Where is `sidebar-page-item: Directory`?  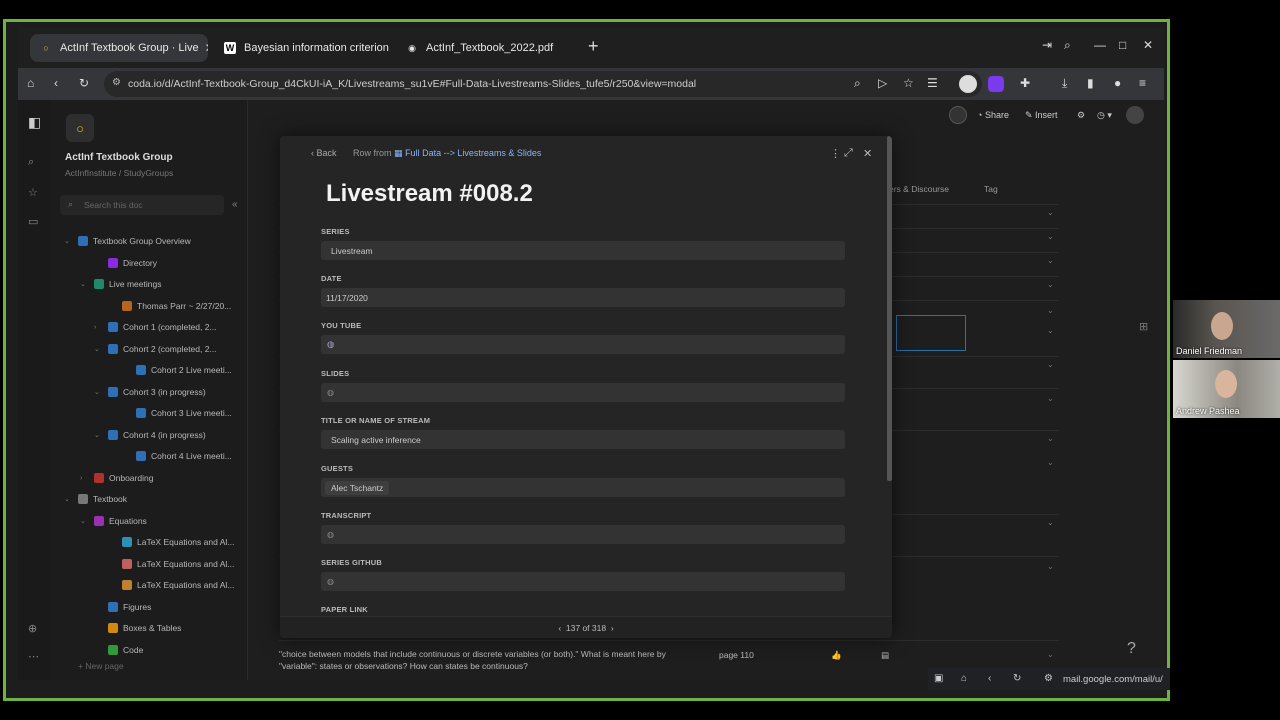 sidebar-page-item: Directory is located at coordinates (167, 263).